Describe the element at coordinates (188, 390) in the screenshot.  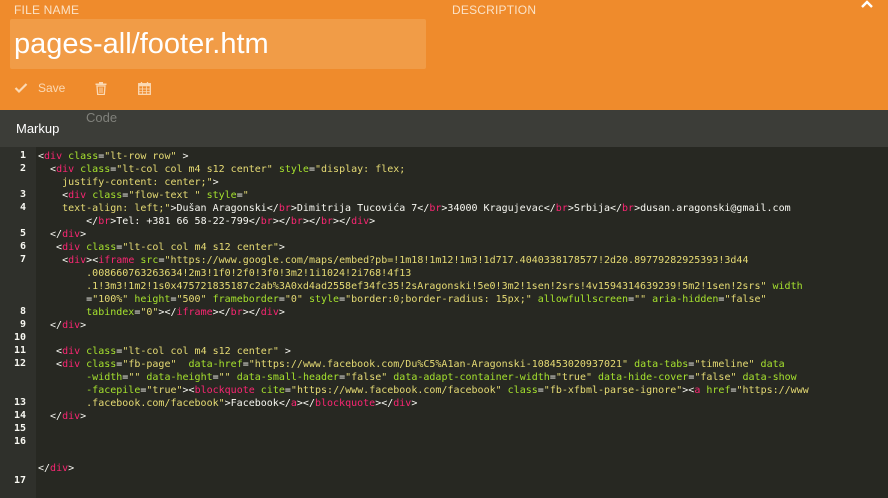
I see `code-token: ><` at that location.